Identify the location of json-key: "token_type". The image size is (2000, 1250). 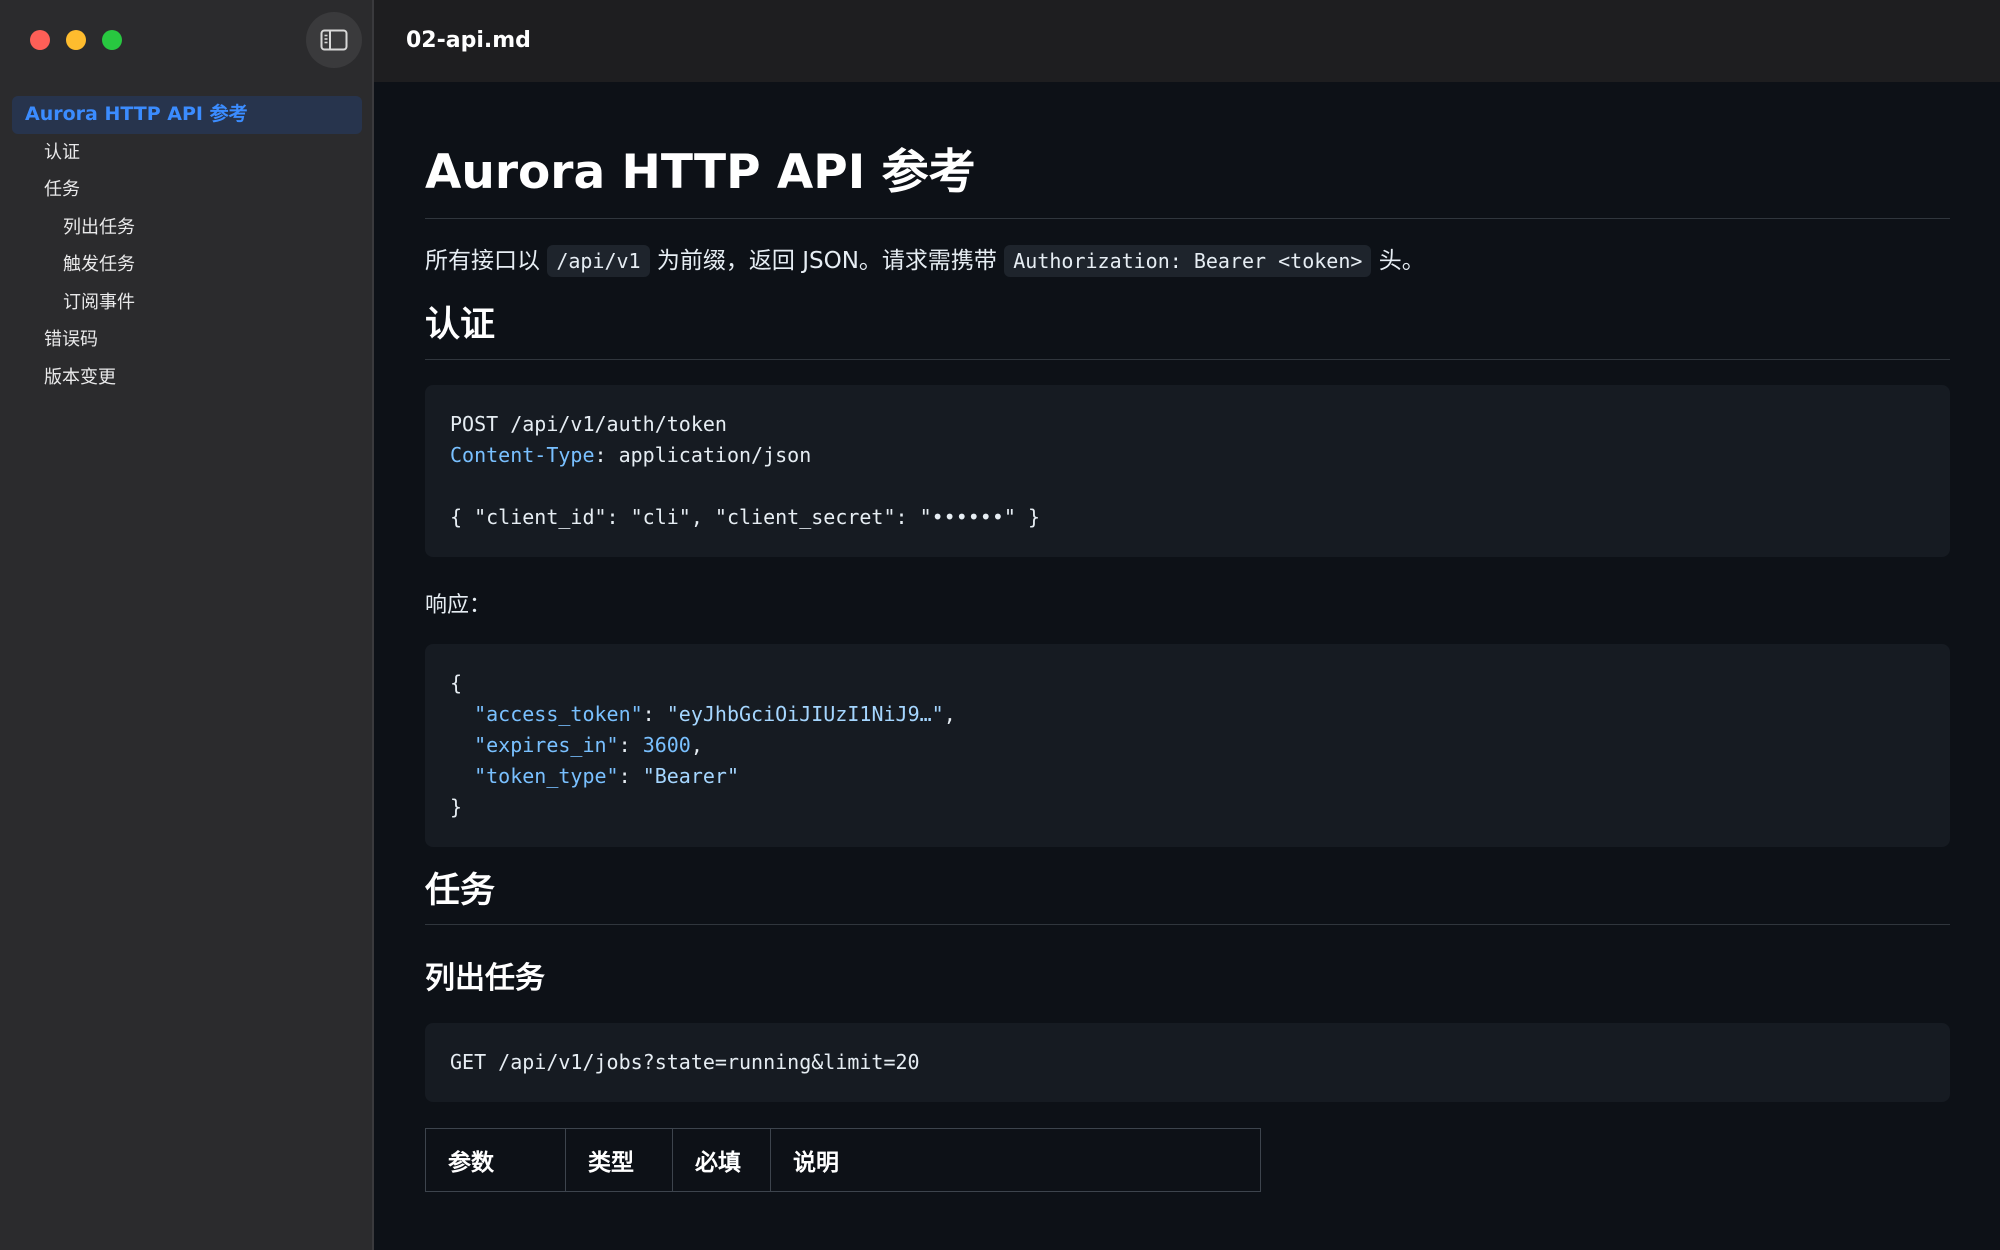
(546, 775).